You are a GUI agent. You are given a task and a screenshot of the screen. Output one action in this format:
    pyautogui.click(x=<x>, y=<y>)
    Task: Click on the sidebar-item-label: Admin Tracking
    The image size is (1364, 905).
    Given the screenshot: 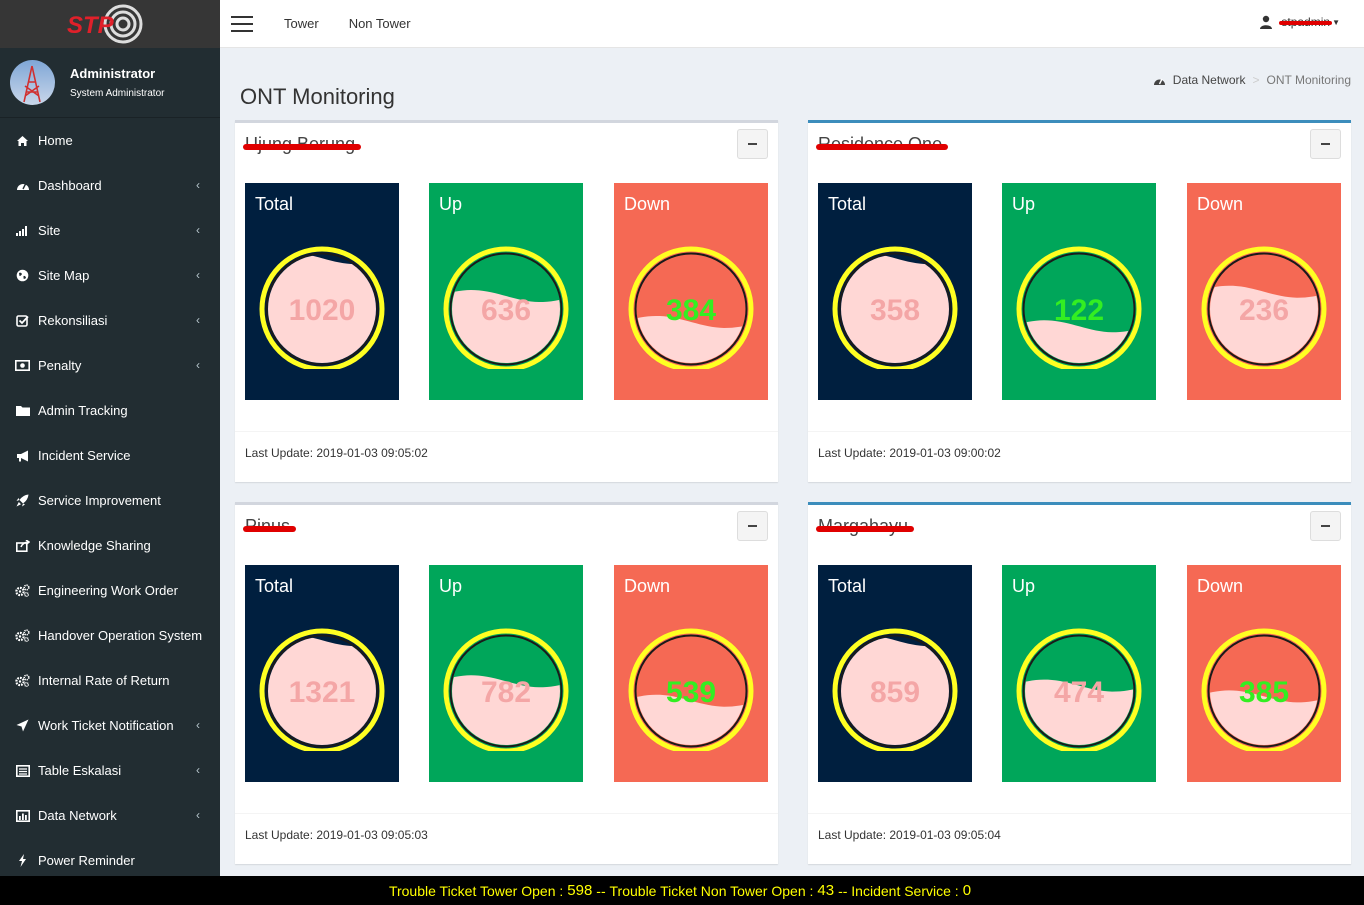 What is the action you would take?
    pyautogui.click(x=83, y=410)
    